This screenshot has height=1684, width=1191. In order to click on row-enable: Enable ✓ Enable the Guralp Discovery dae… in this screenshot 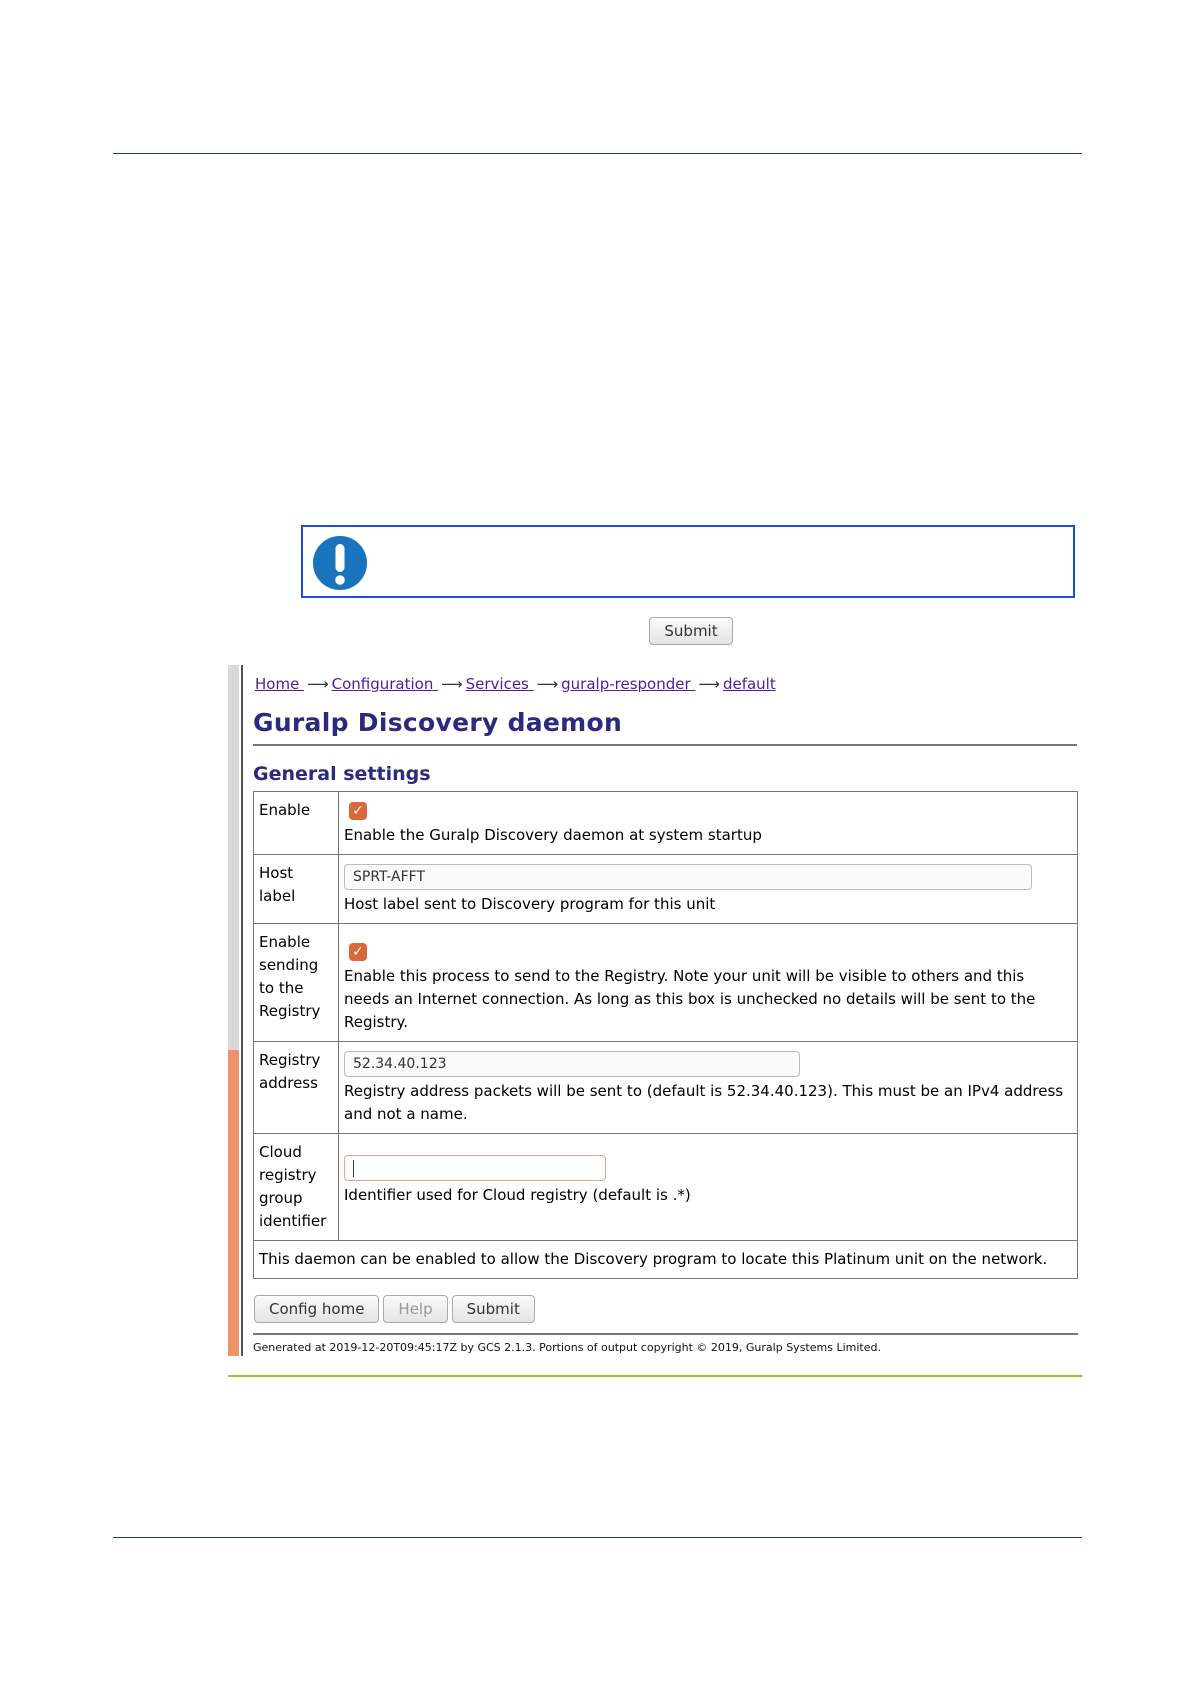, I will do `click(665, 823)`.